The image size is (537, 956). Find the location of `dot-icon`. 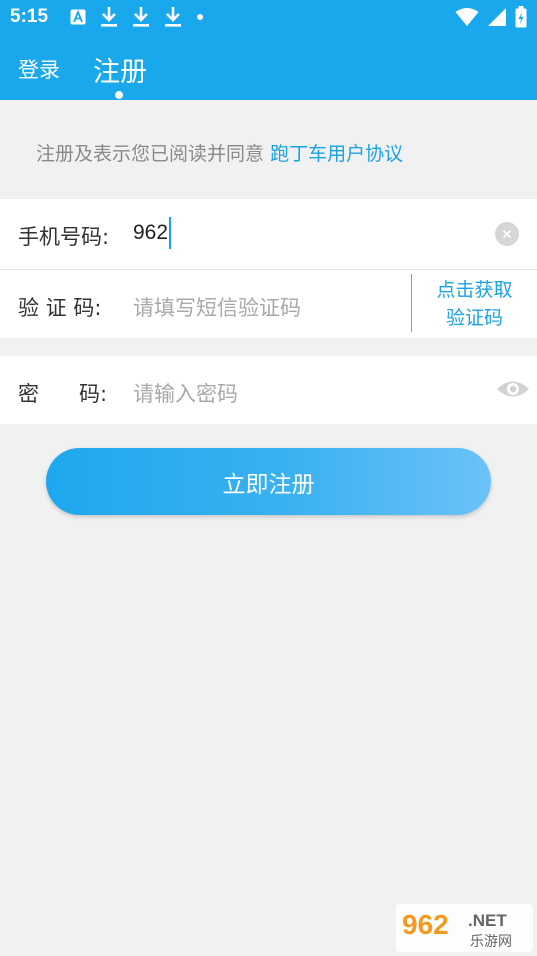

dot-icon is located at coordinates (200, 17).